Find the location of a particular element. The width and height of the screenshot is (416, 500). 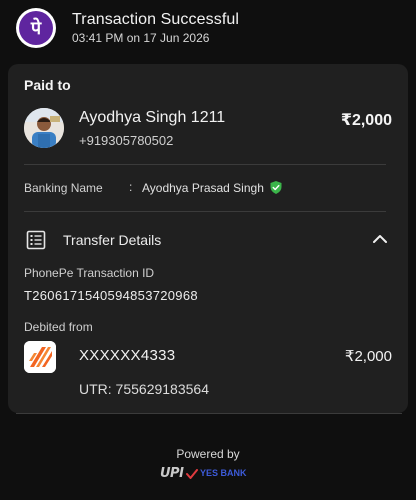

payee-avatar is located at coordinates (44, 128).